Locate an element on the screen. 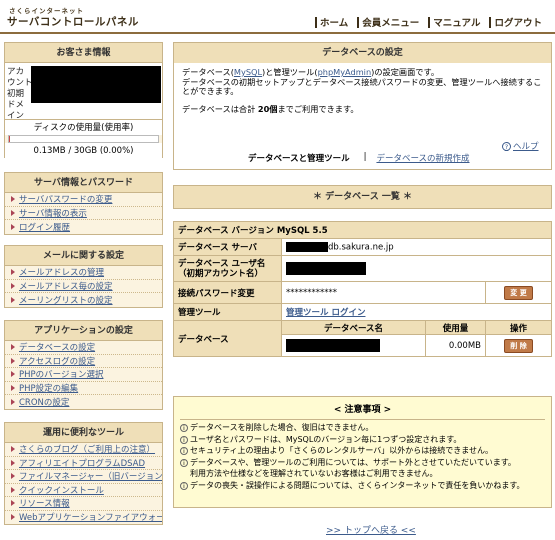 This screenshot has height=540, width=555. label-domain-1: 初期 is located at coordinates (16, 94).